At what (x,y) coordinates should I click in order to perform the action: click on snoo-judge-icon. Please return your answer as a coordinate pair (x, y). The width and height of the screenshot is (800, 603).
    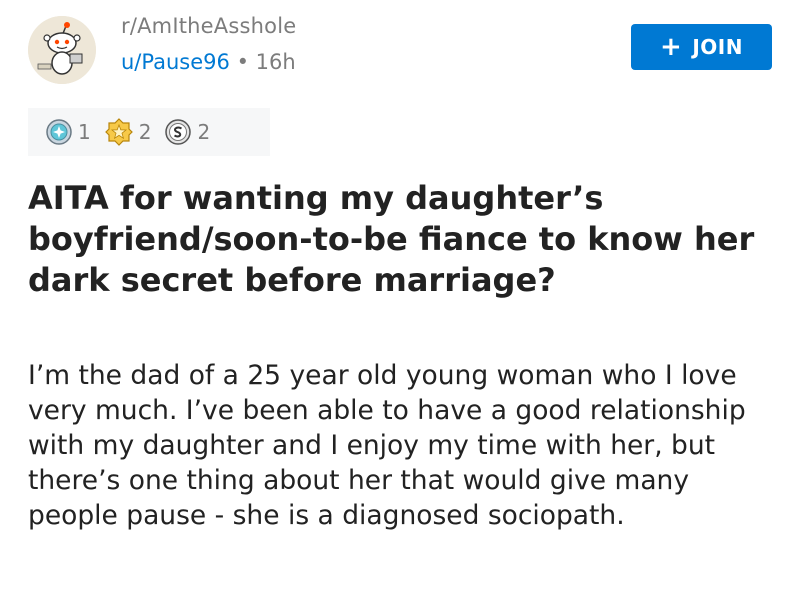
    Looking at the image, I should click on (62, 50).